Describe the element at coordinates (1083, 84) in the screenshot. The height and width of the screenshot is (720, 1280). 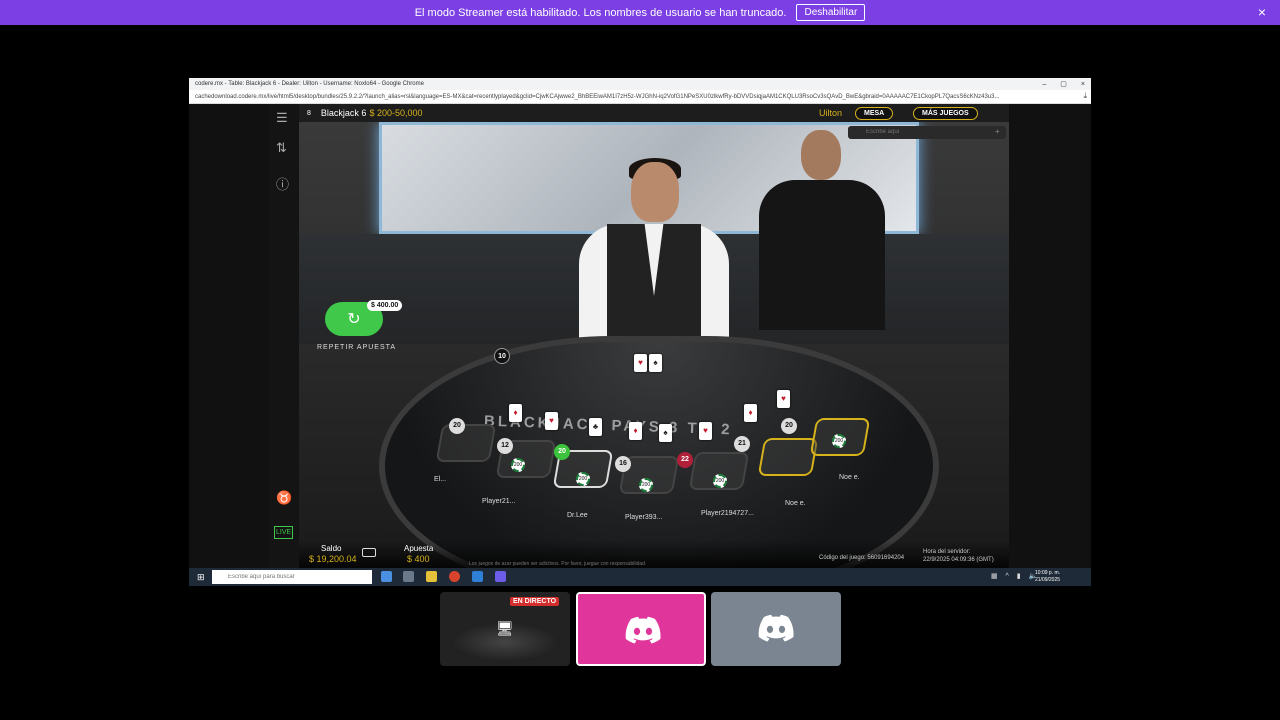
I see `close-window-icon: ×` at that location.